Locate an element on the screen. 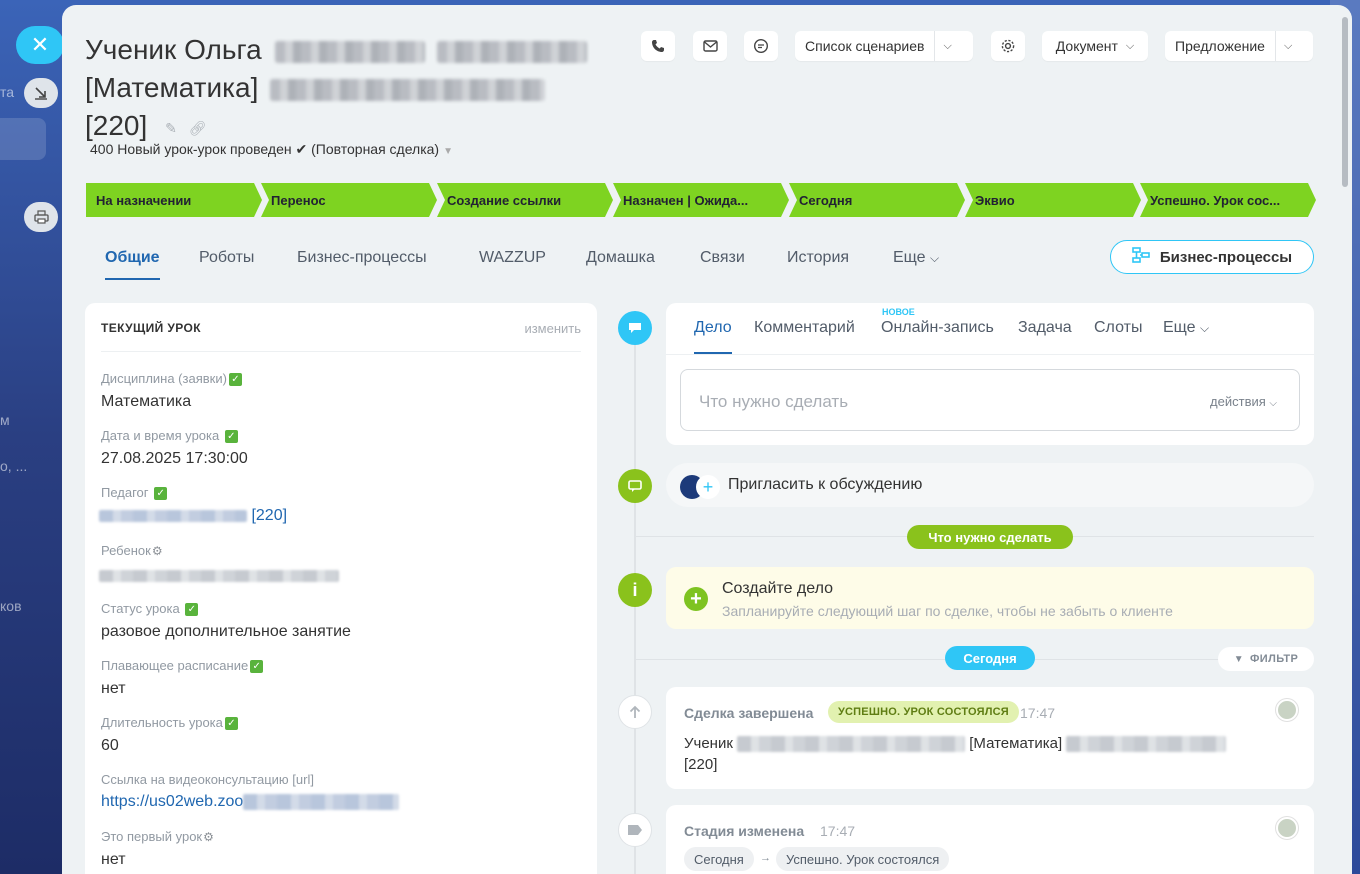  tag-icon is located at coordinates (635, 830).